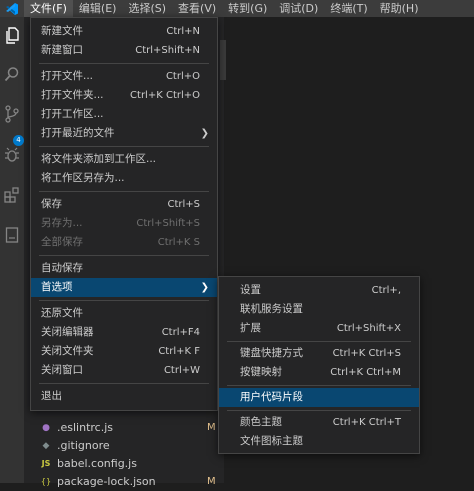  What do you see at coordinates (271, 309) in the screenshot?
I see `menu-item-label: 联机服务设置` at bounding box center [271, 309].